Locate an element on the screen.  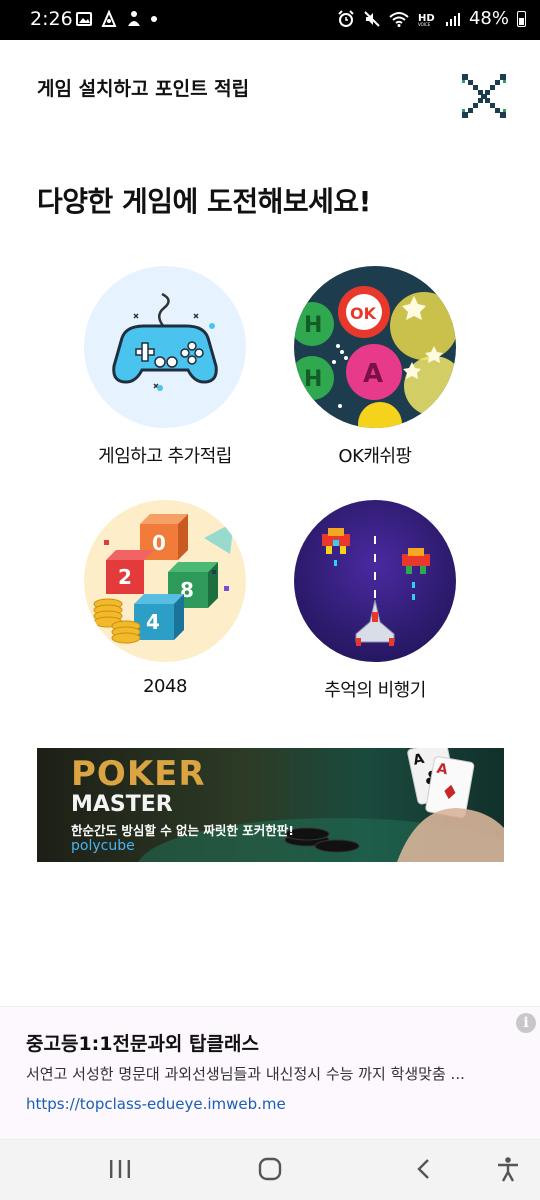
home-icon is located at coordinates (270, 1169).